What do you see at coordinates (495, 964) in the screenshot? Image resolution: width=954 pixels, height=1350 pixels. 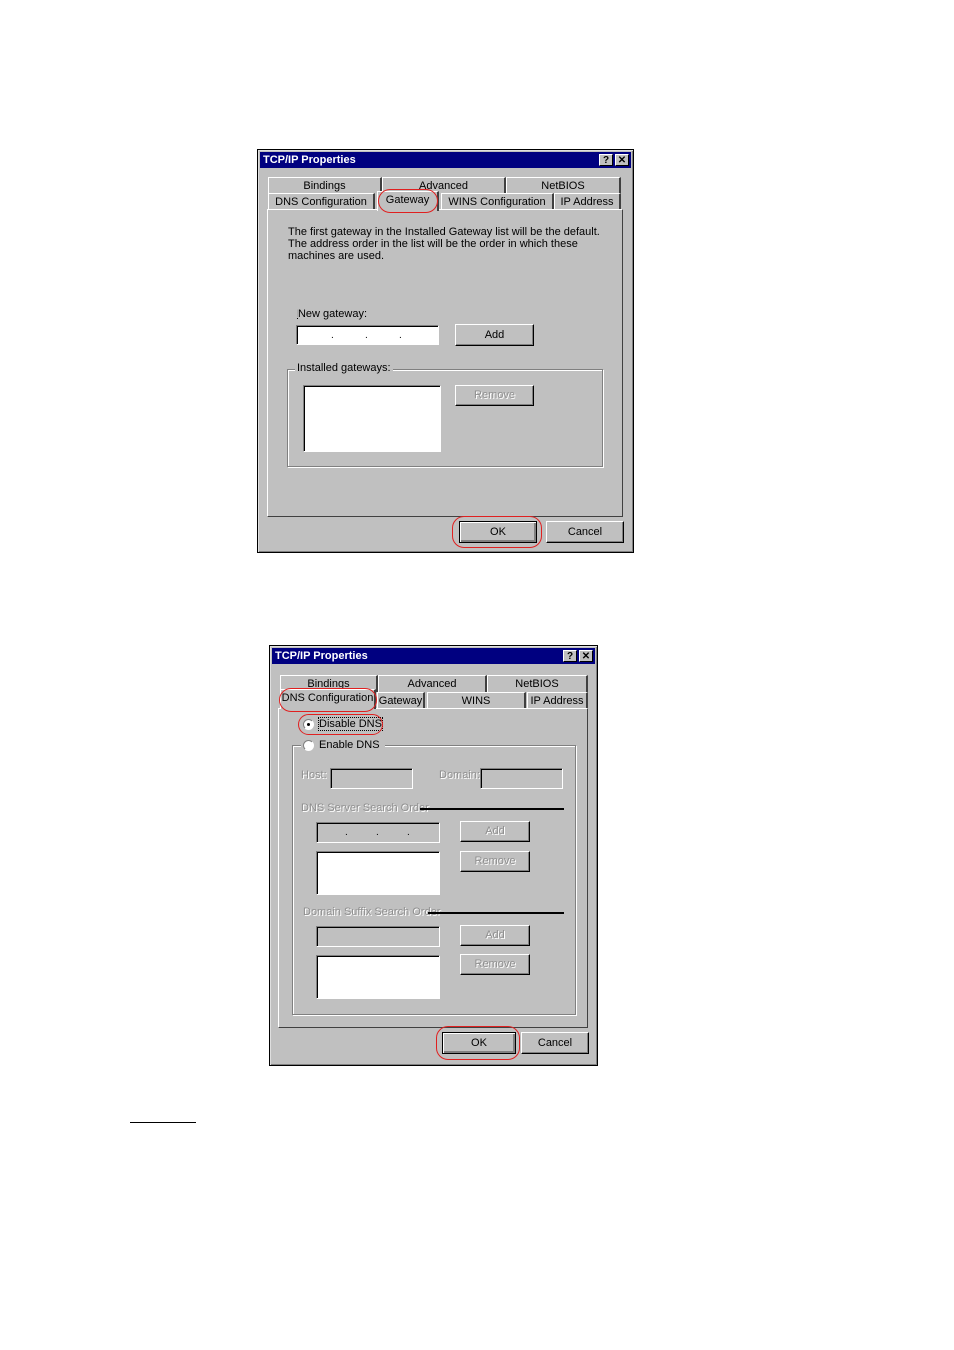 I see `remove-domain-suffix-button: Remove` at bounding box center [495, 964].